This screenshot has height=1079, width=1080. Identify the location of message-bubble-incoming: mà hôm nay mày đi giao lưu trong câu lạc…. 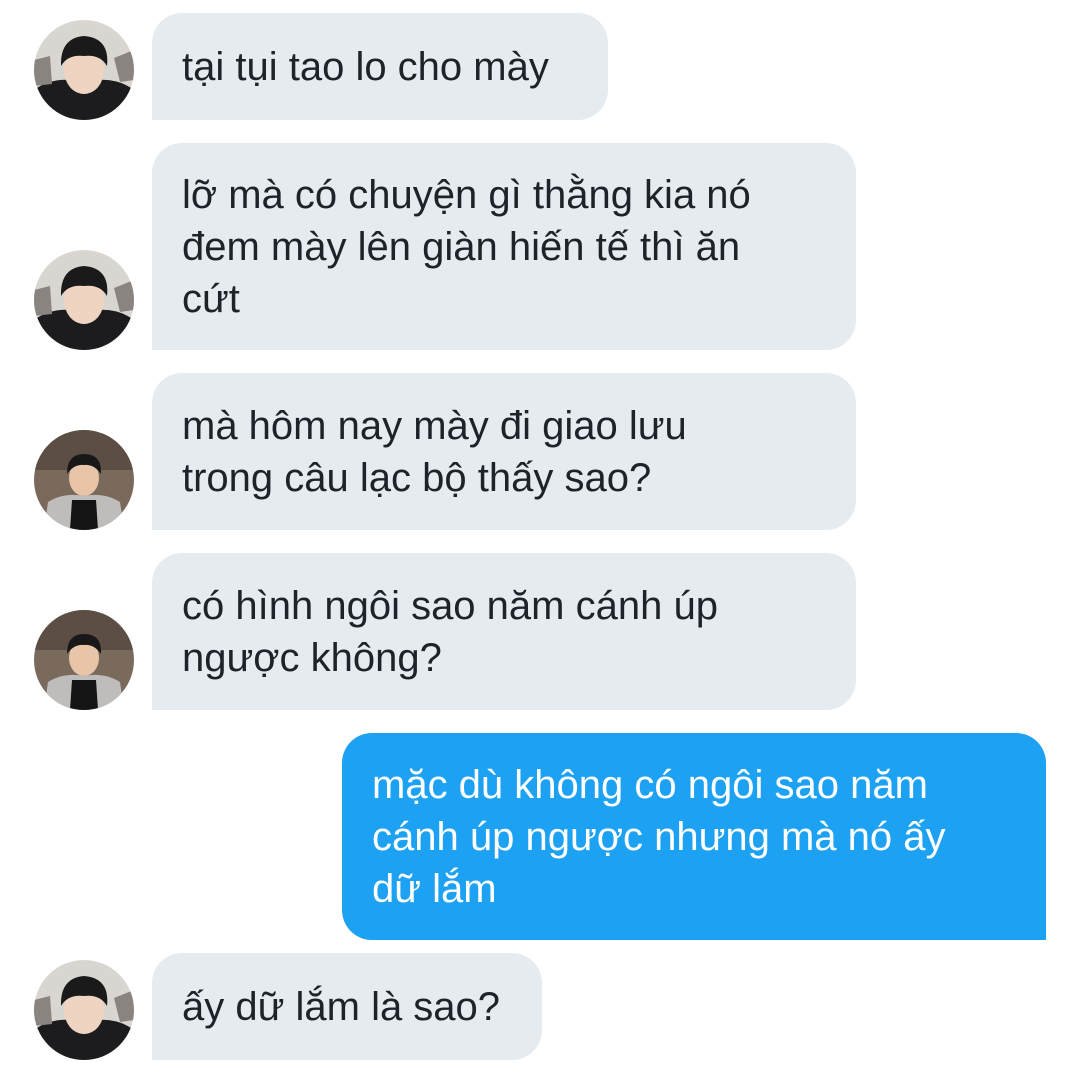
(504, 451).